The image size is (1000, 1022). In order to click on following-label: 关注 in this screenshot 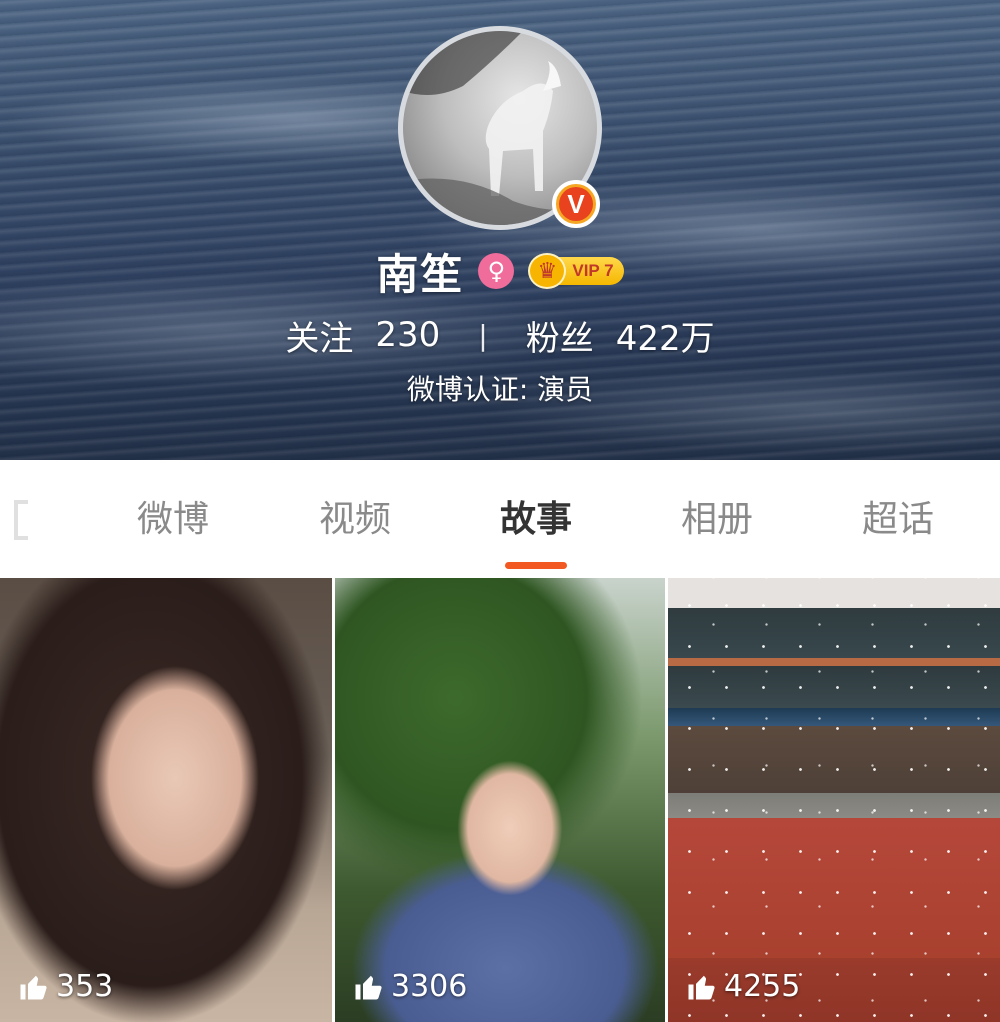, I will do `click(319, 338)`.